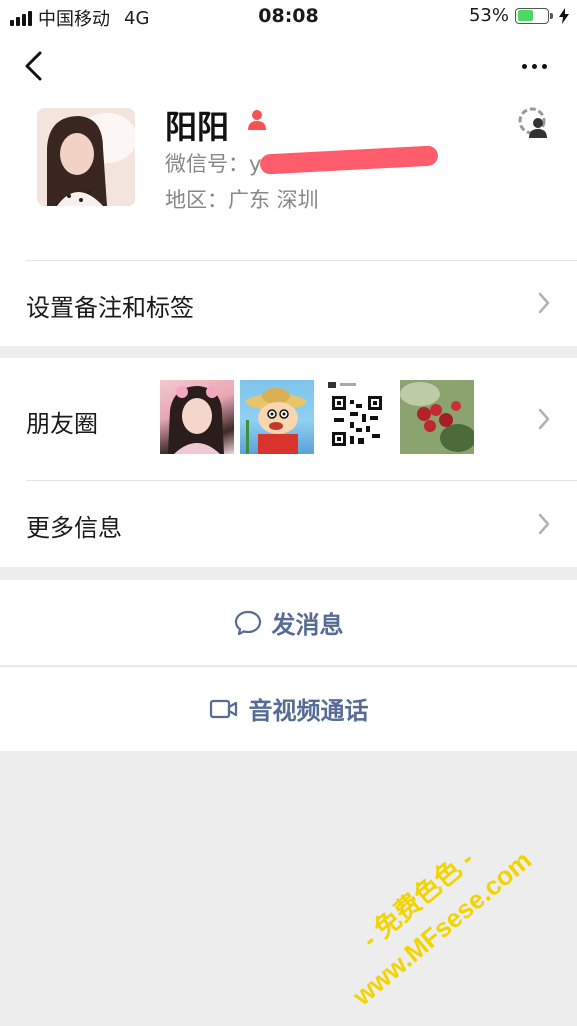 Image resolution: width=577 pixels, height=1026 pixels. I want to click on avatar-image, so click(86, 157).